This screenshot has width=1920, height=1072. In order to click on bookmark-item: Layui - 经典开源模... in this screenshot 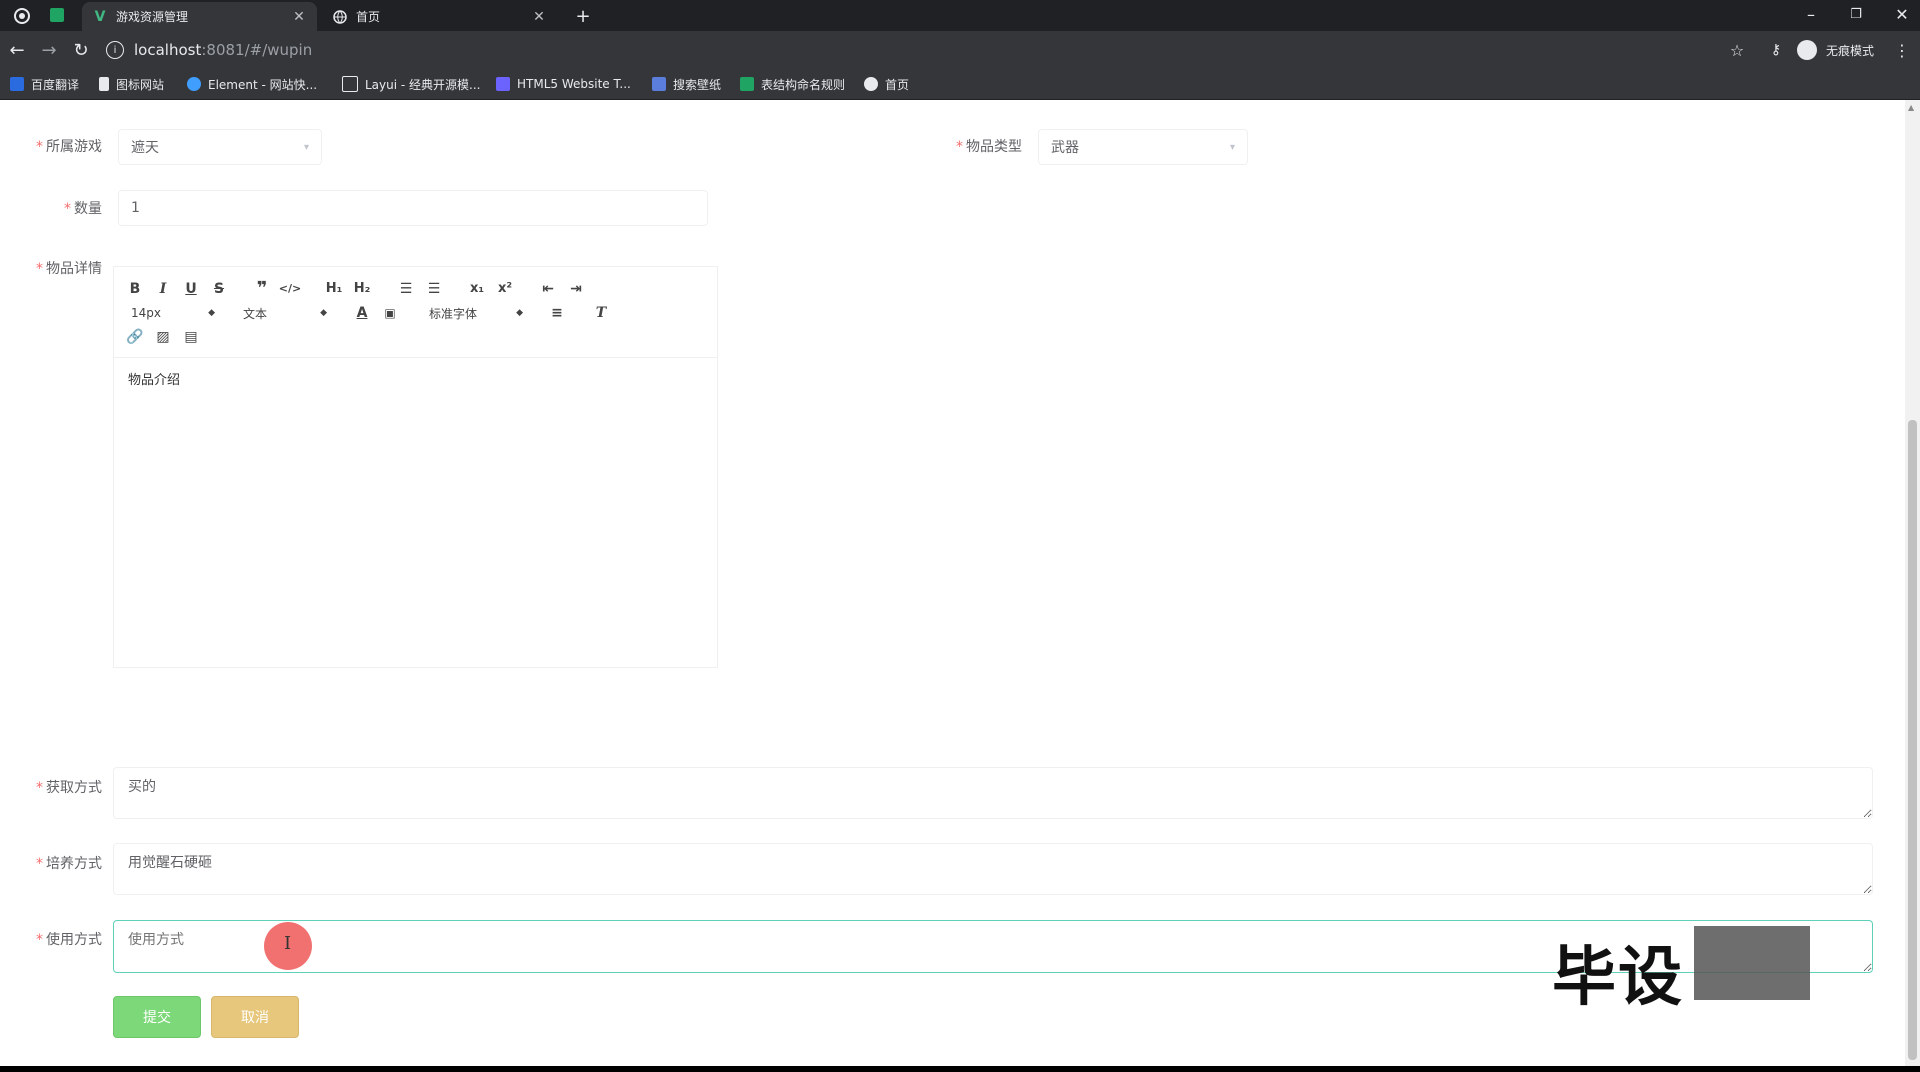, I will do `click(411, 84)`.